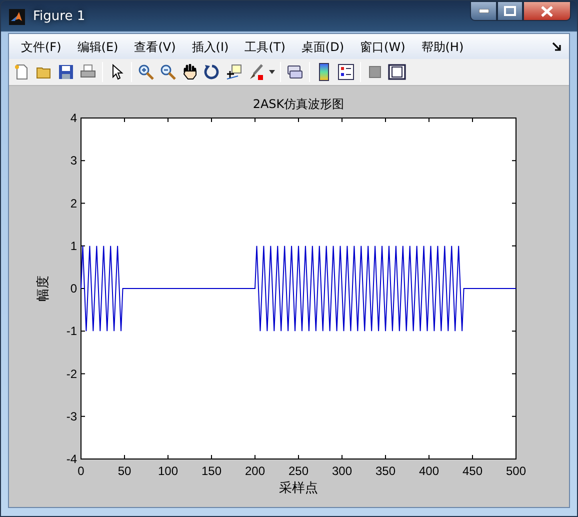 This screenshot has width=578, height=517. I want to click on menu-item: 桌面(D), so click(322, 47).